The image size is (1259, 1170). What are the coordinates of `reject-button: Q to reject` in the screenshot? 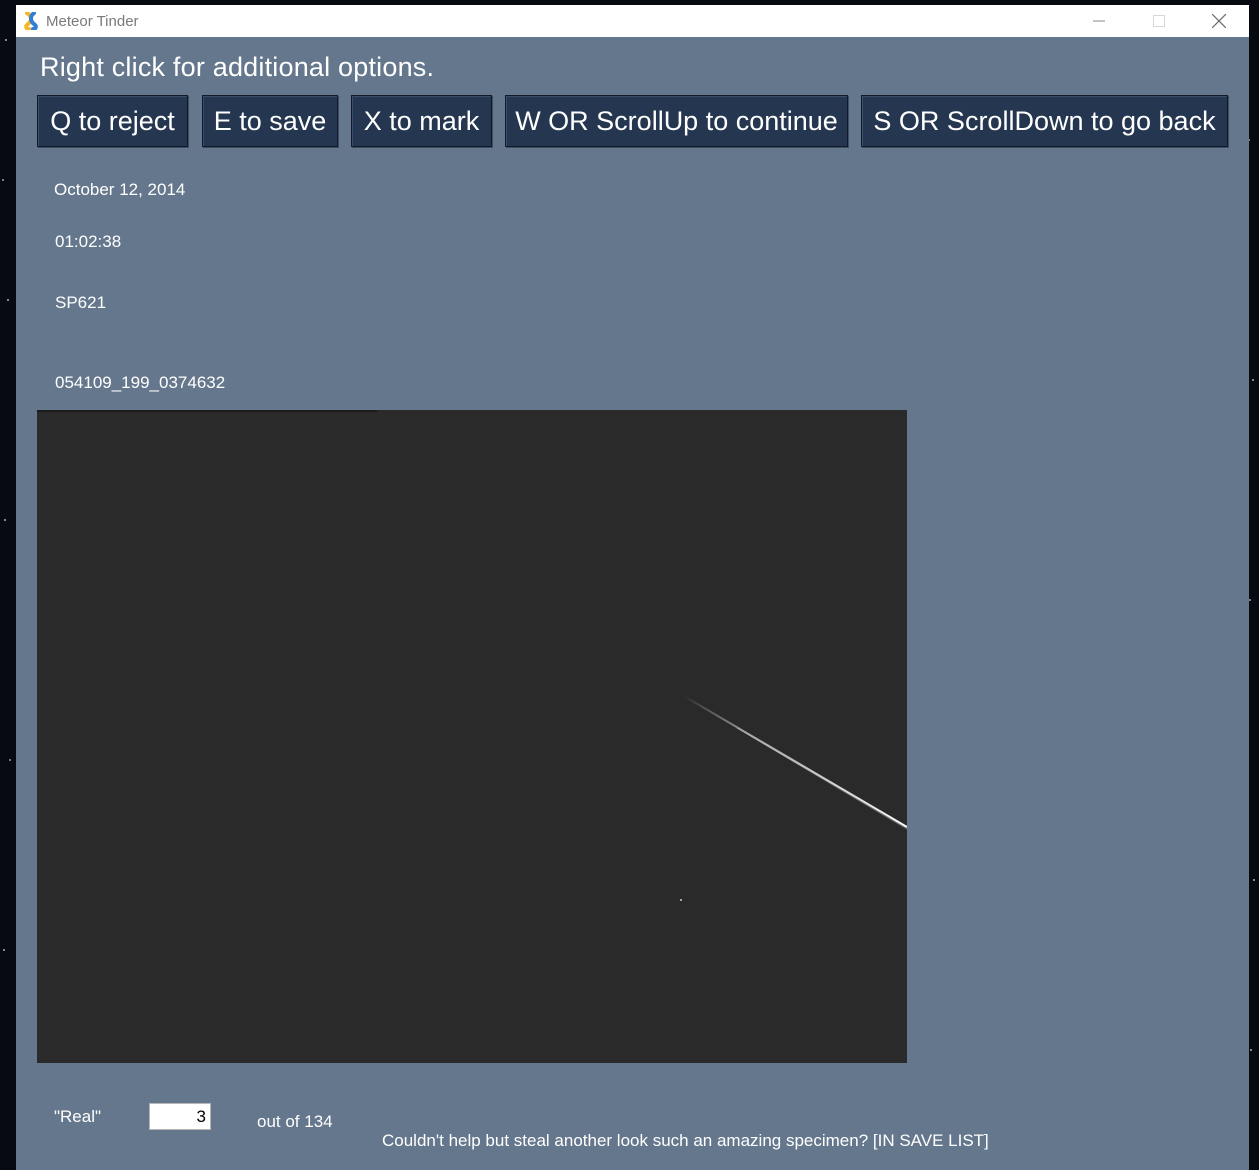 It's located at (112, 121).